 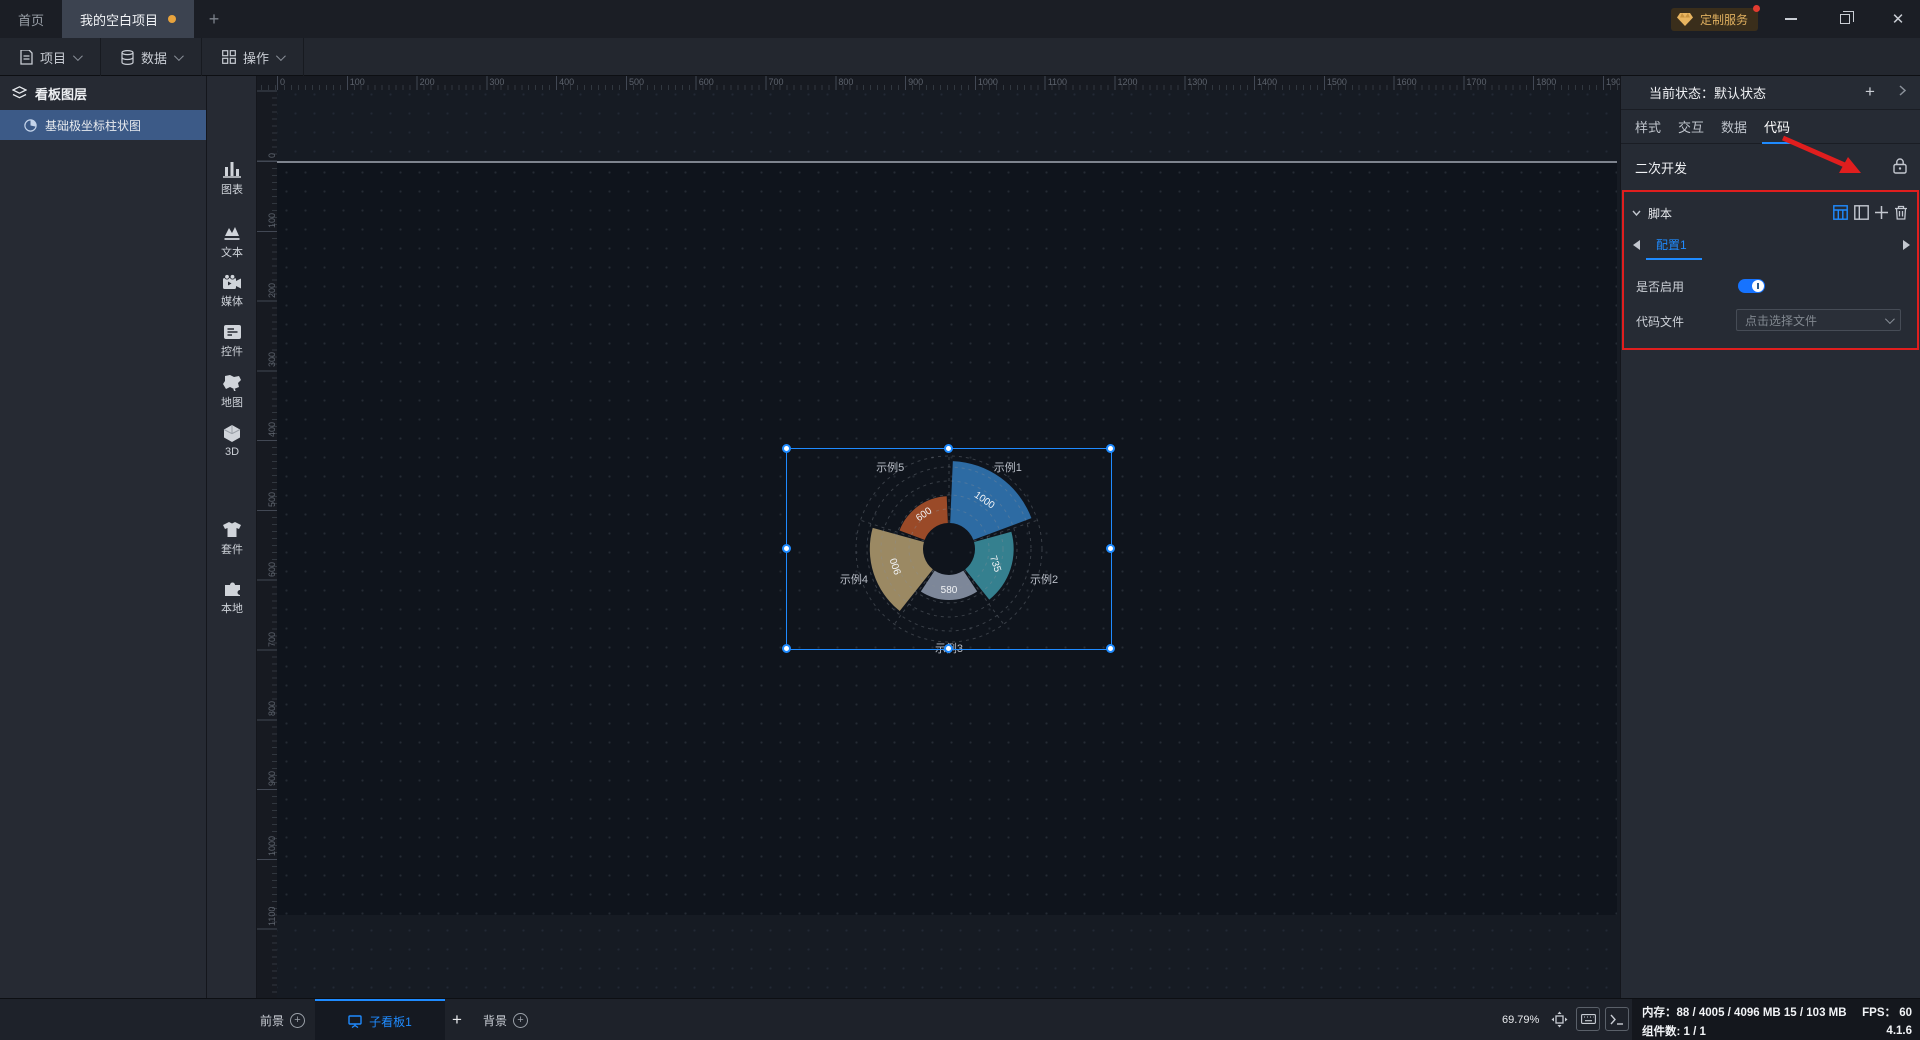 What do you see at coordinates (457, 1019) in the screenshot?
I see `add-subboard-button: +` at bounding box center [457, 1019].